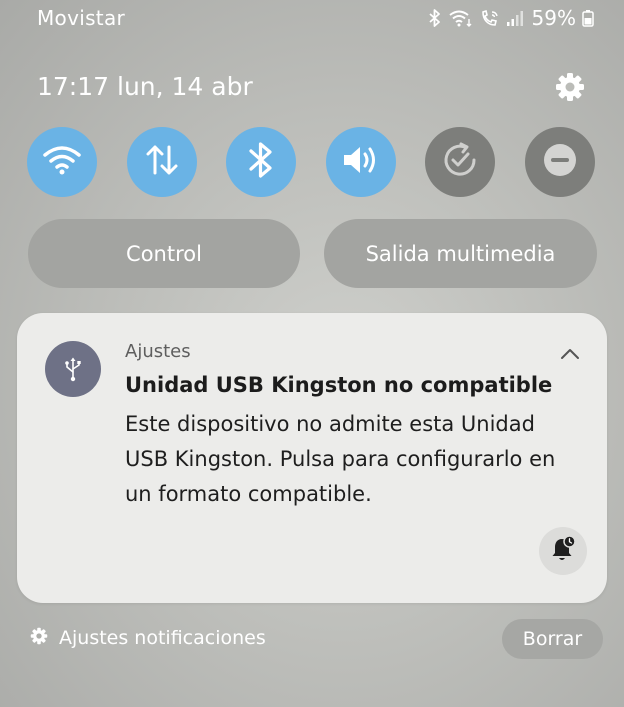 The width and height of the screenshot is (624, 707). I want to click on mobile-data-icon, so click(162, 162).